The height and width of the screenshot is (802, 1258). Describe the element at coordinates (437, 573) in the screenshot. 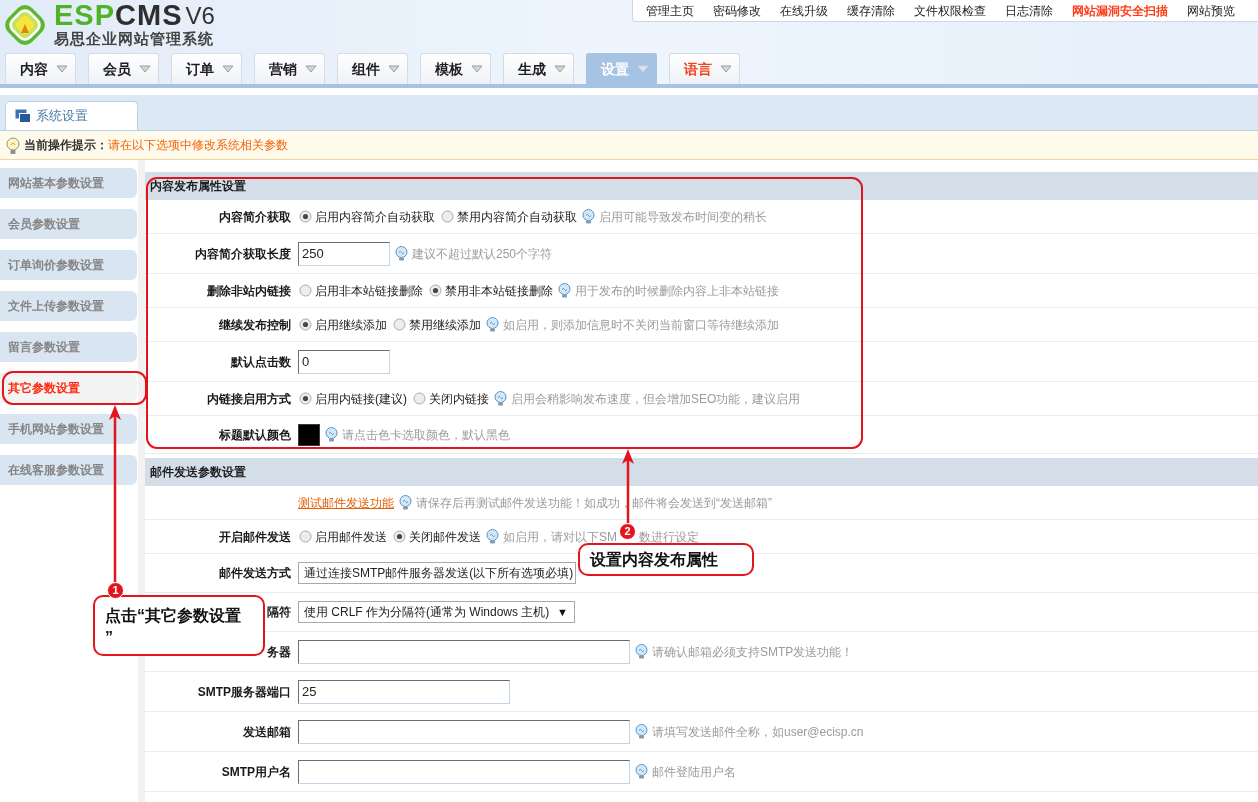

I see `select-dropdown: 通过连接SMTP邮件服务器发送(以下所有选项必填)` at that location.